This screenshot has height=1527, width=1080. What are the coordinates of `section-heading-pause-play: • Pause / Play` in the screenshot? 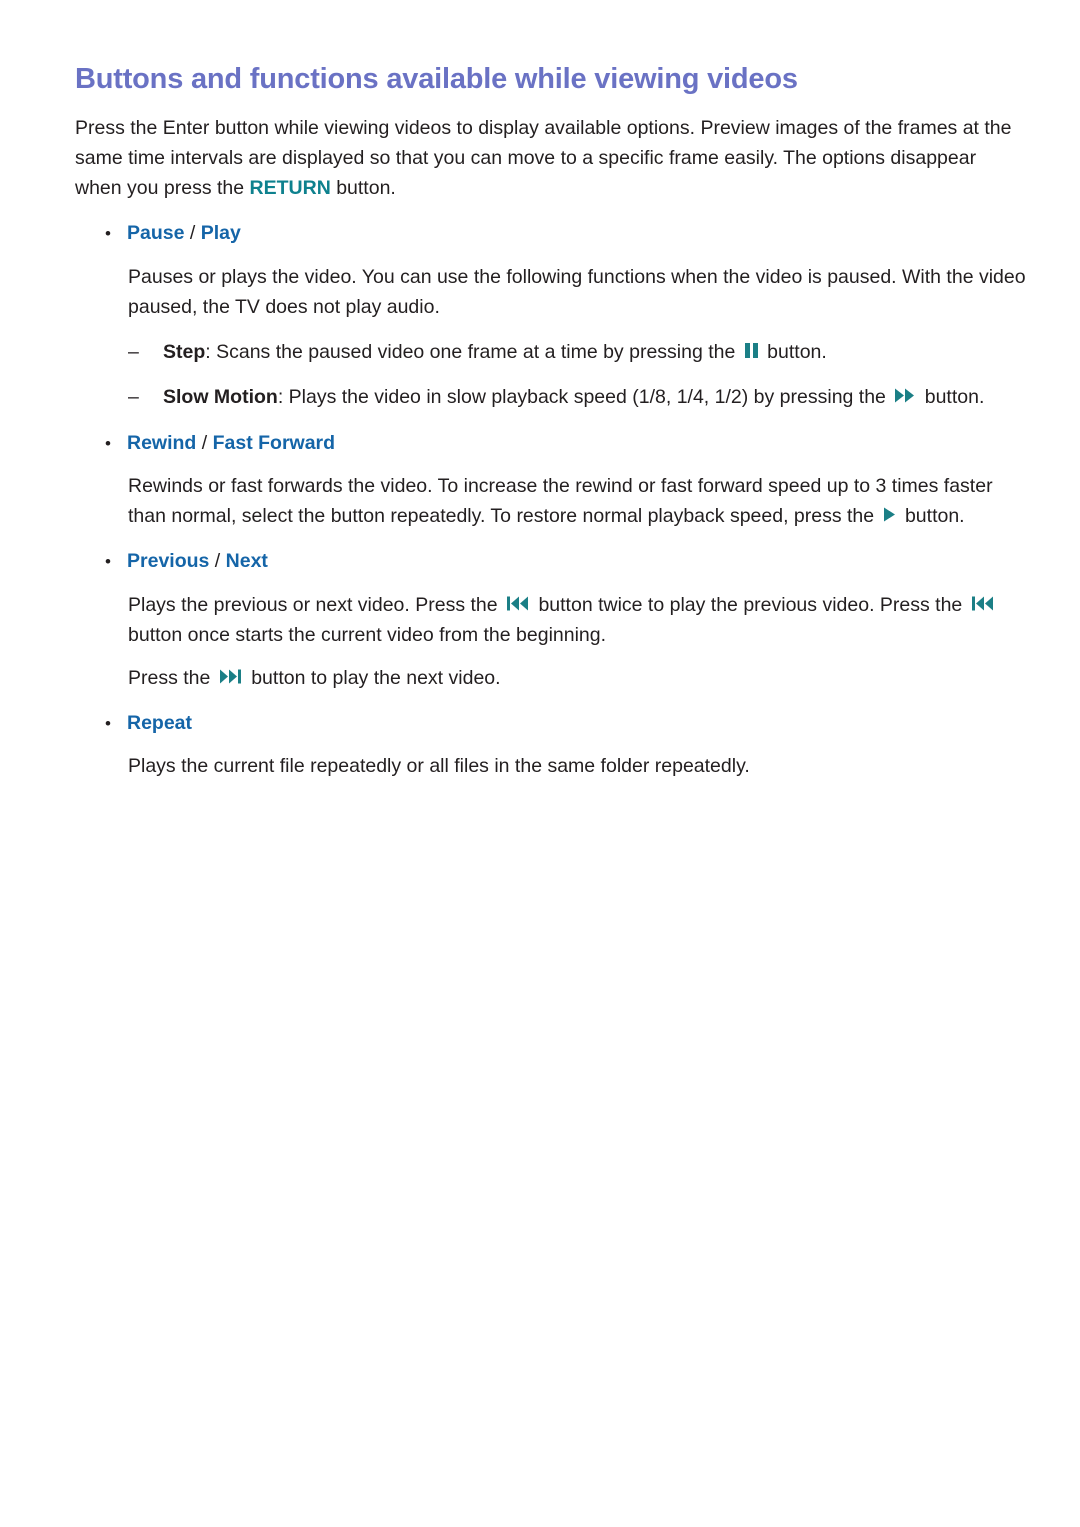 It's located at (551, 233).